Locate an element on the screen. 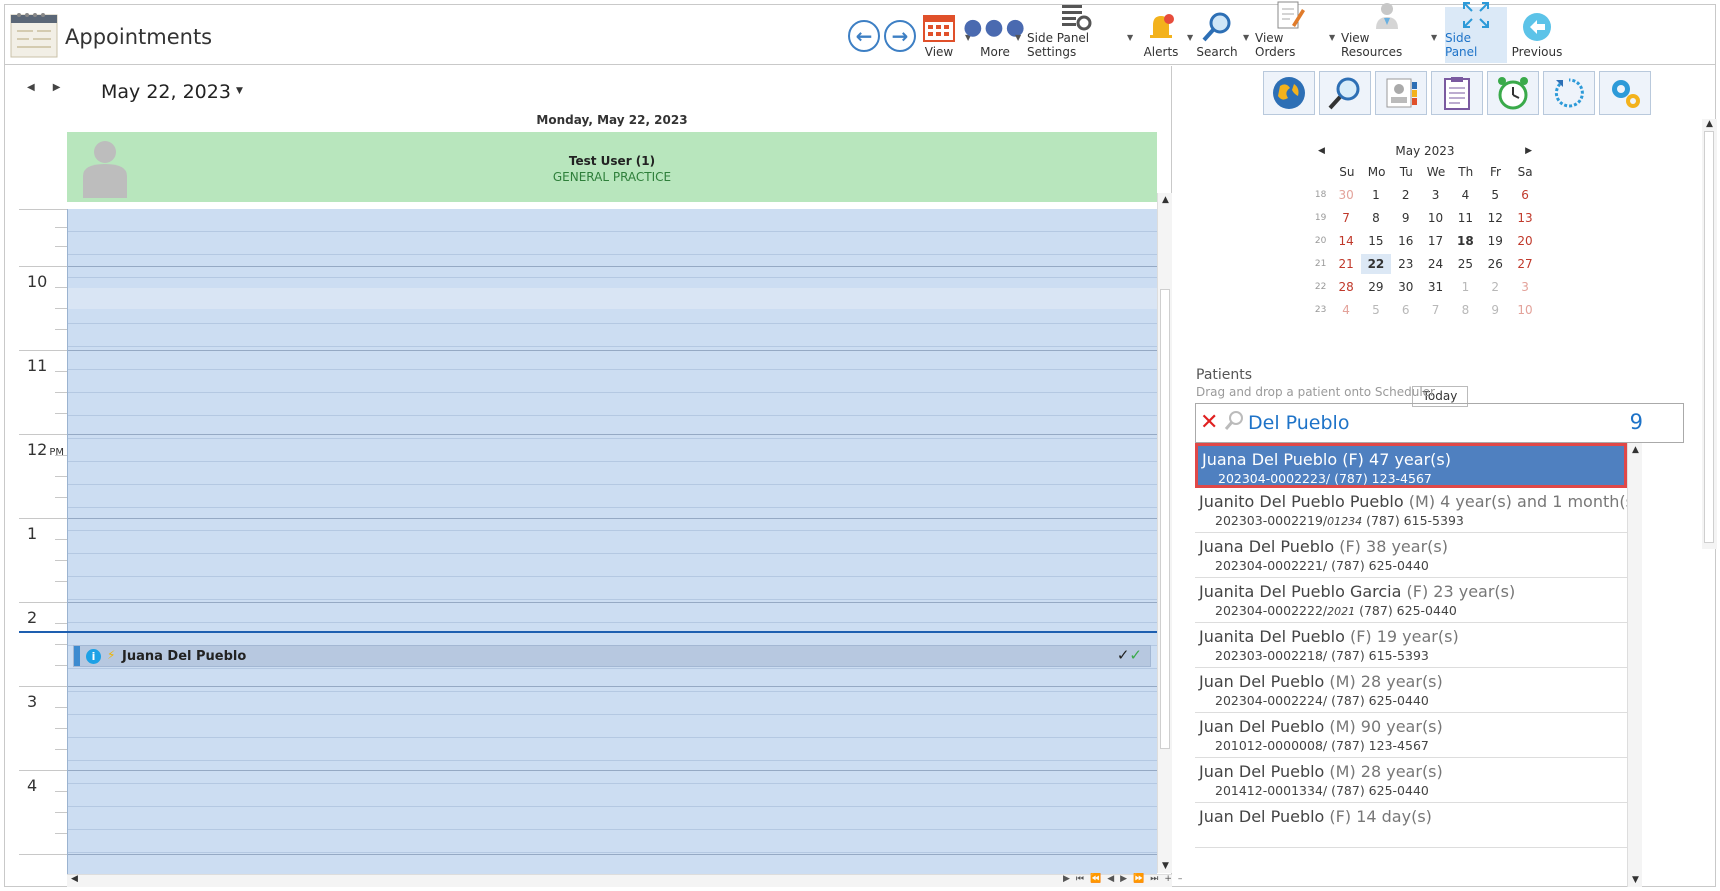  previous-button: Previous is located at coordinates (1537, 35).